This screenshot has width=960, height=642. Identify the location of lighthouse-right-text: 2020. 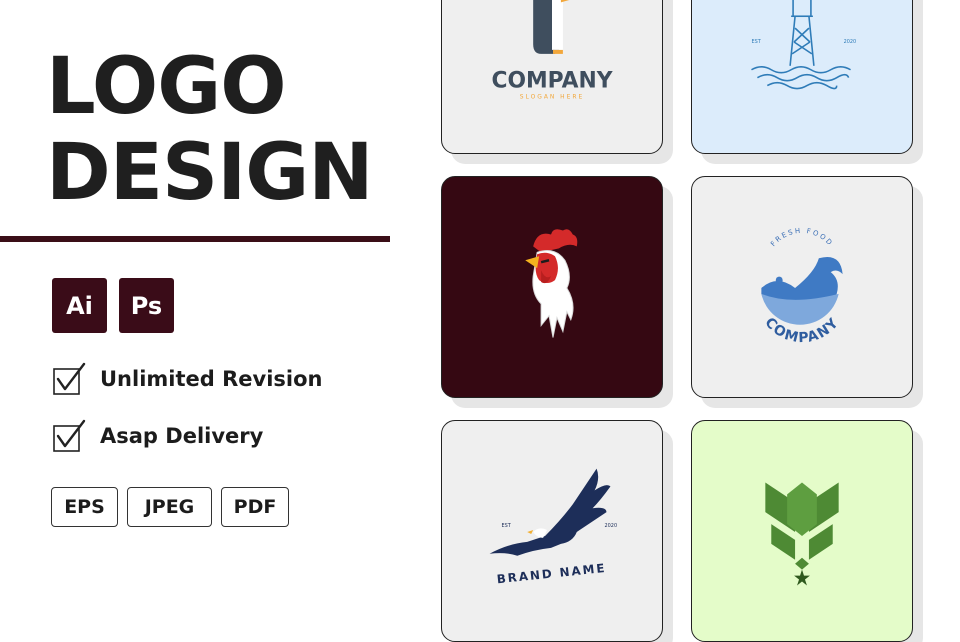
(850, 42).